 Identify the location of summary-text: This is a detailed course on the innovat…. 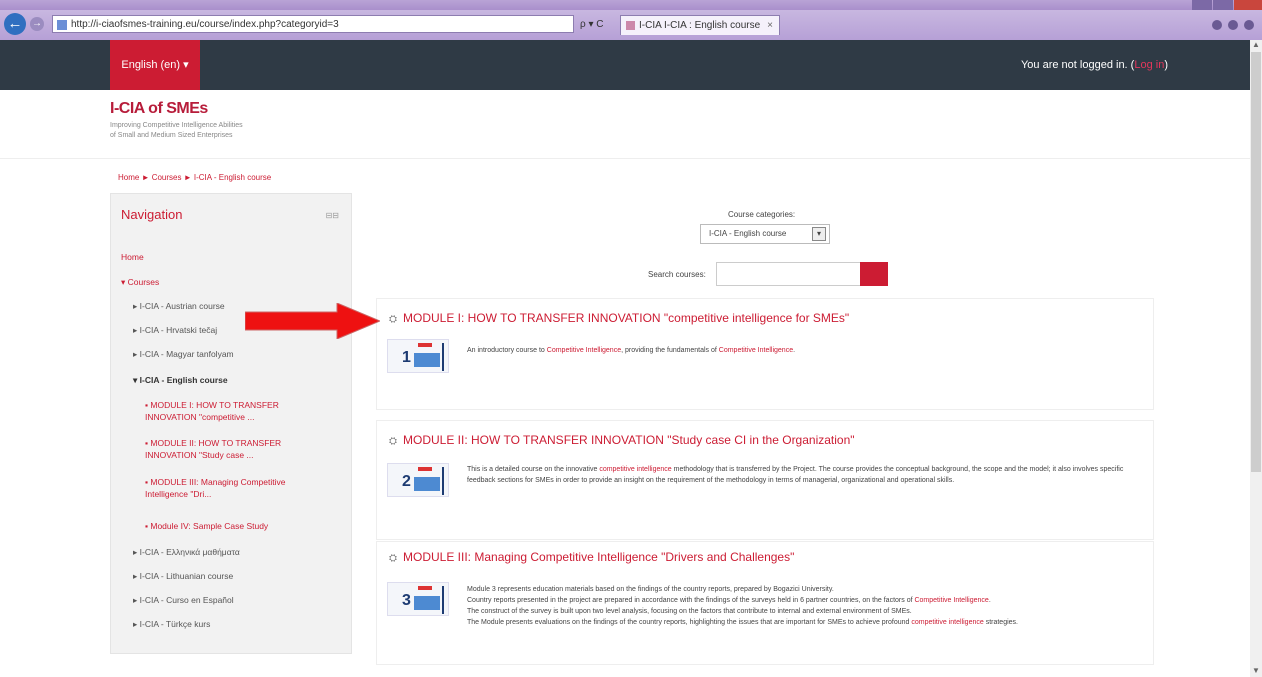
(533, 469).